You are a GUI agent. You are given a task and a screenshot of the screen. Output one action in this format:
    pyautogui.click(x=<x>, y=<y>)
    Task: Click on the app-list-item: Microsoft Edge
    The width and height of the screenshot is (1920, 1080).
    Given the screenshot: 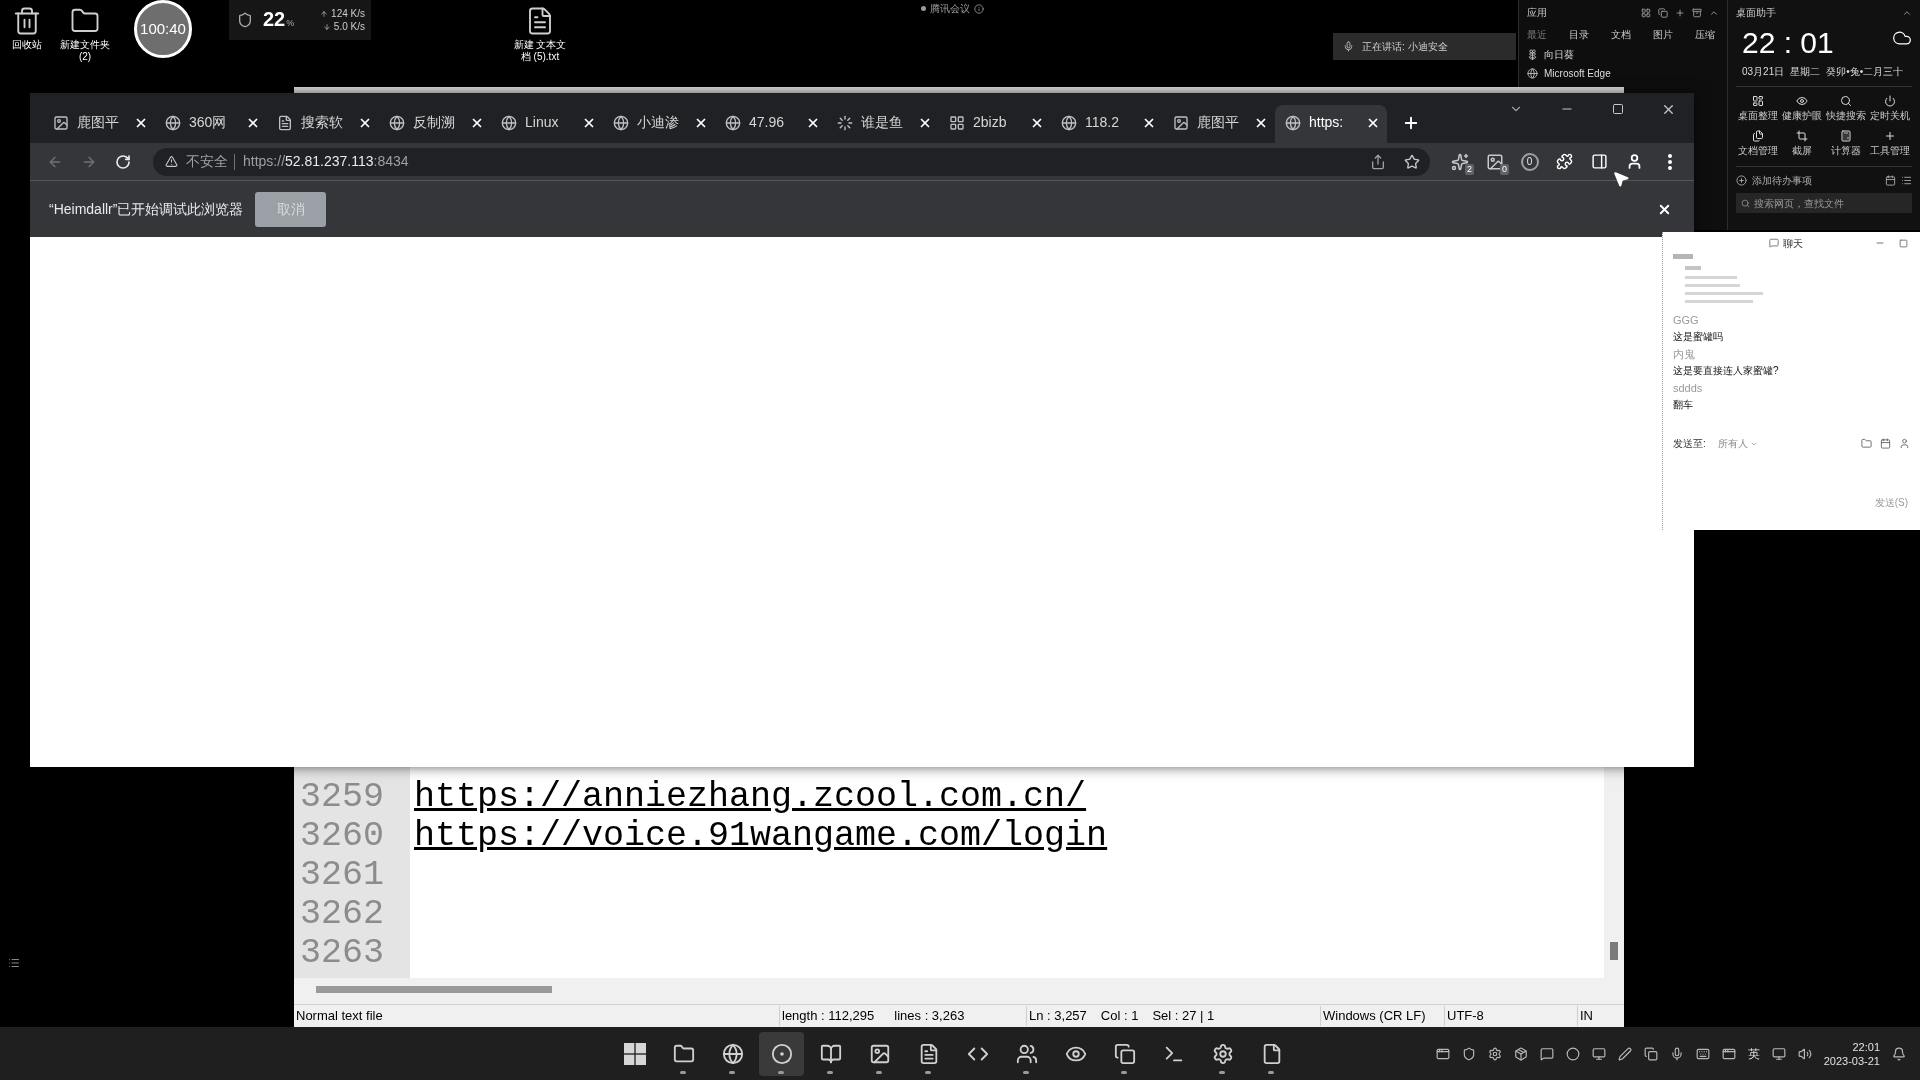 What is the action you would take?
    pyautogui.click(x=1623, y=73)
    